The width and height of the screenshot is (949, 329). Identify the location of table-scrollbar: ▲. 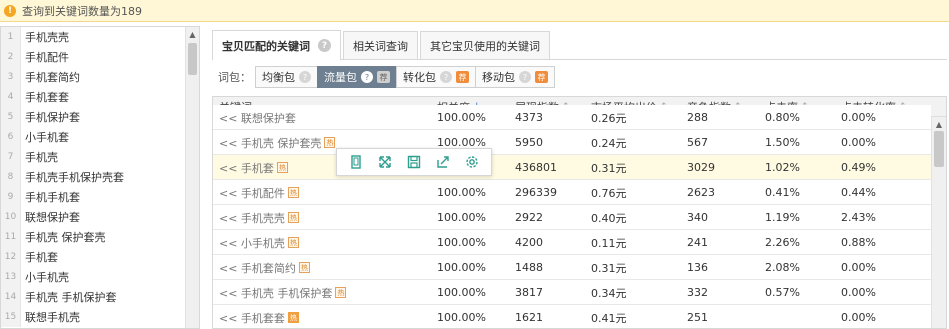
(938, 222).